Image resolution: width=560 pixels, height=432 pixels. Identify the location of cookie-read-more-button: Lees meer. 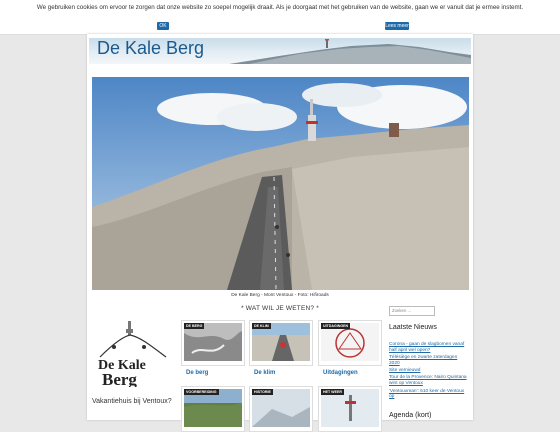
(397, 26).